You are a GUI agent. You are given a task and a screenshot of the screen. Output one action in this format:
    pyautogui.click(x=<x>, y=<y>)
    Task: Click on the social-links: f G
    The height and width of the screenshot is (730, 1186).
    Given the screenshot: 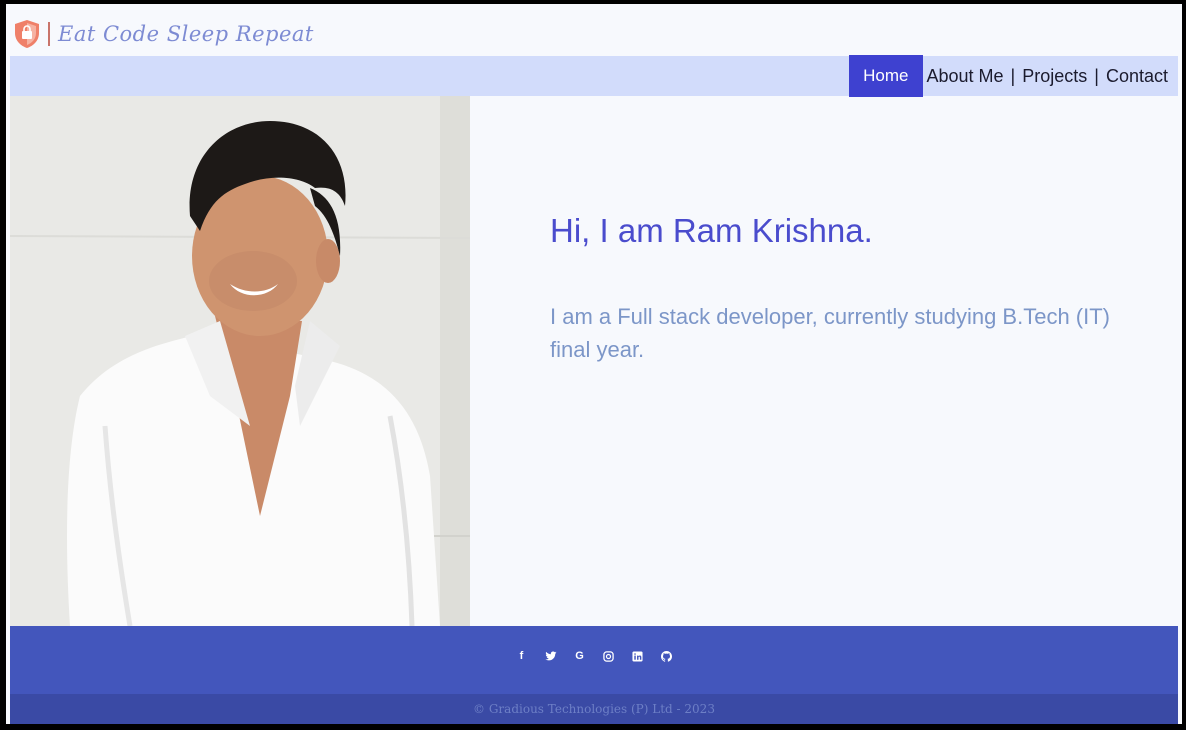 What is the action you would take?
    pyautogui.click(x=594, y=656)
    